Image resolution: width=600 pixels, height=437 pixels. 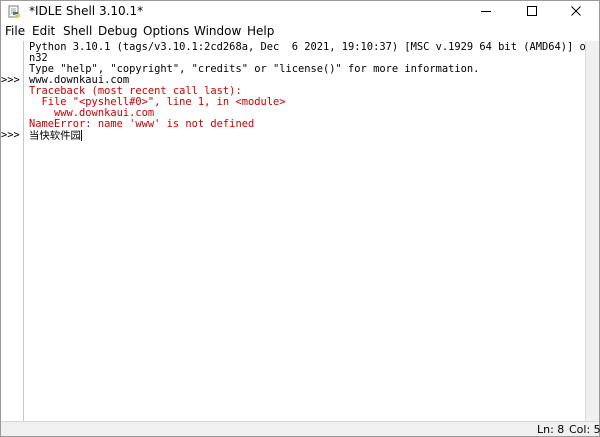 What do you see at coordinates (86, 11) in the screenshot?
I see `window-title: *IDLE Shell 3.10.1*` at bounding box center [86, 11].